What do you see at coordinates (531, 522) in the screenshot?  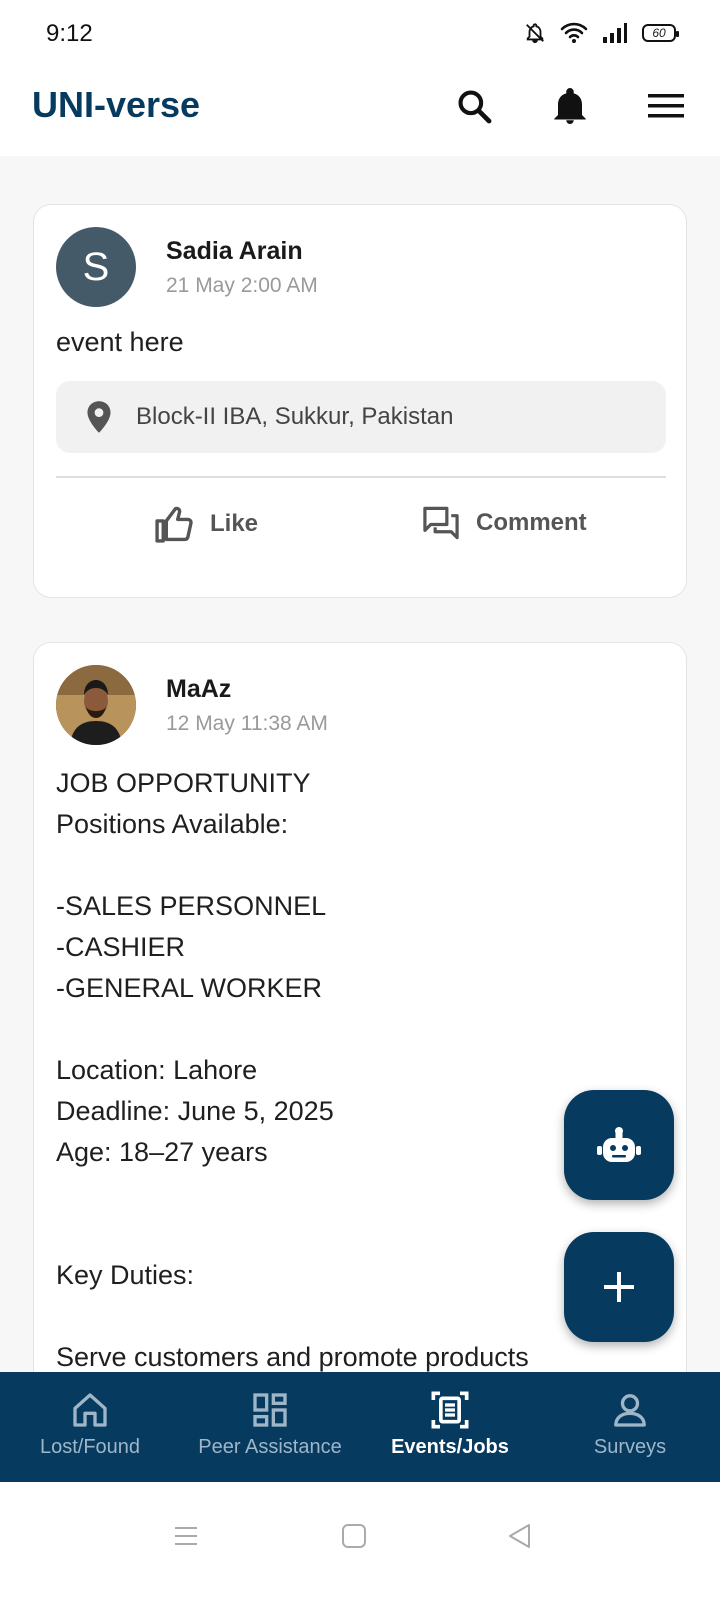 I see `comment-label: Comment` at bounding box center [531, 522].